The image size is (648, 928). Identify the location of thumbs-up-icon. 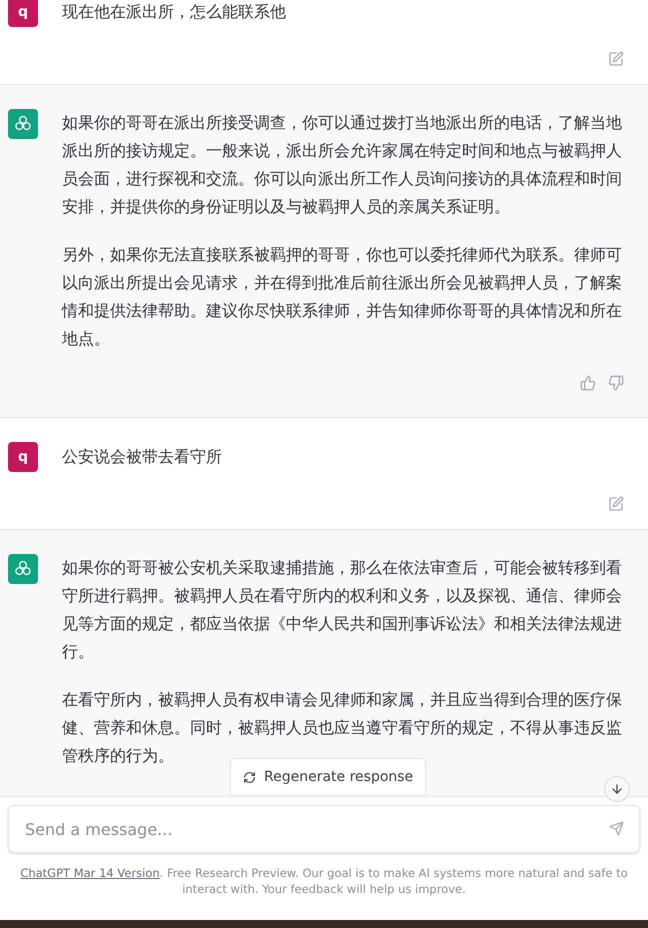
(588, 383).